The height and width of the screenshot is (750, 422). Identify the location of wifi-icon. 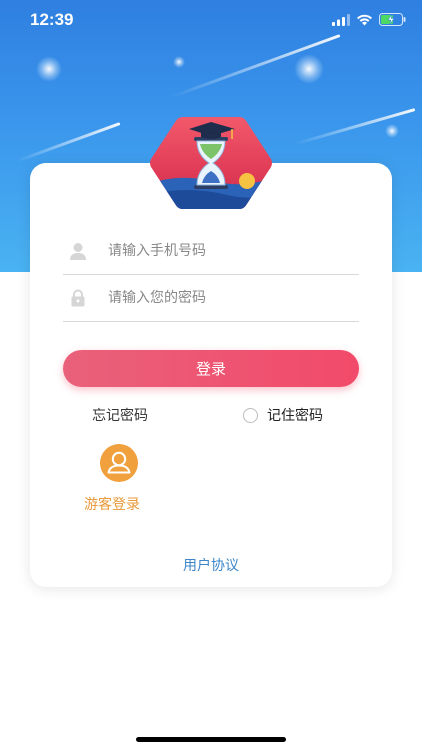
(364, 19).